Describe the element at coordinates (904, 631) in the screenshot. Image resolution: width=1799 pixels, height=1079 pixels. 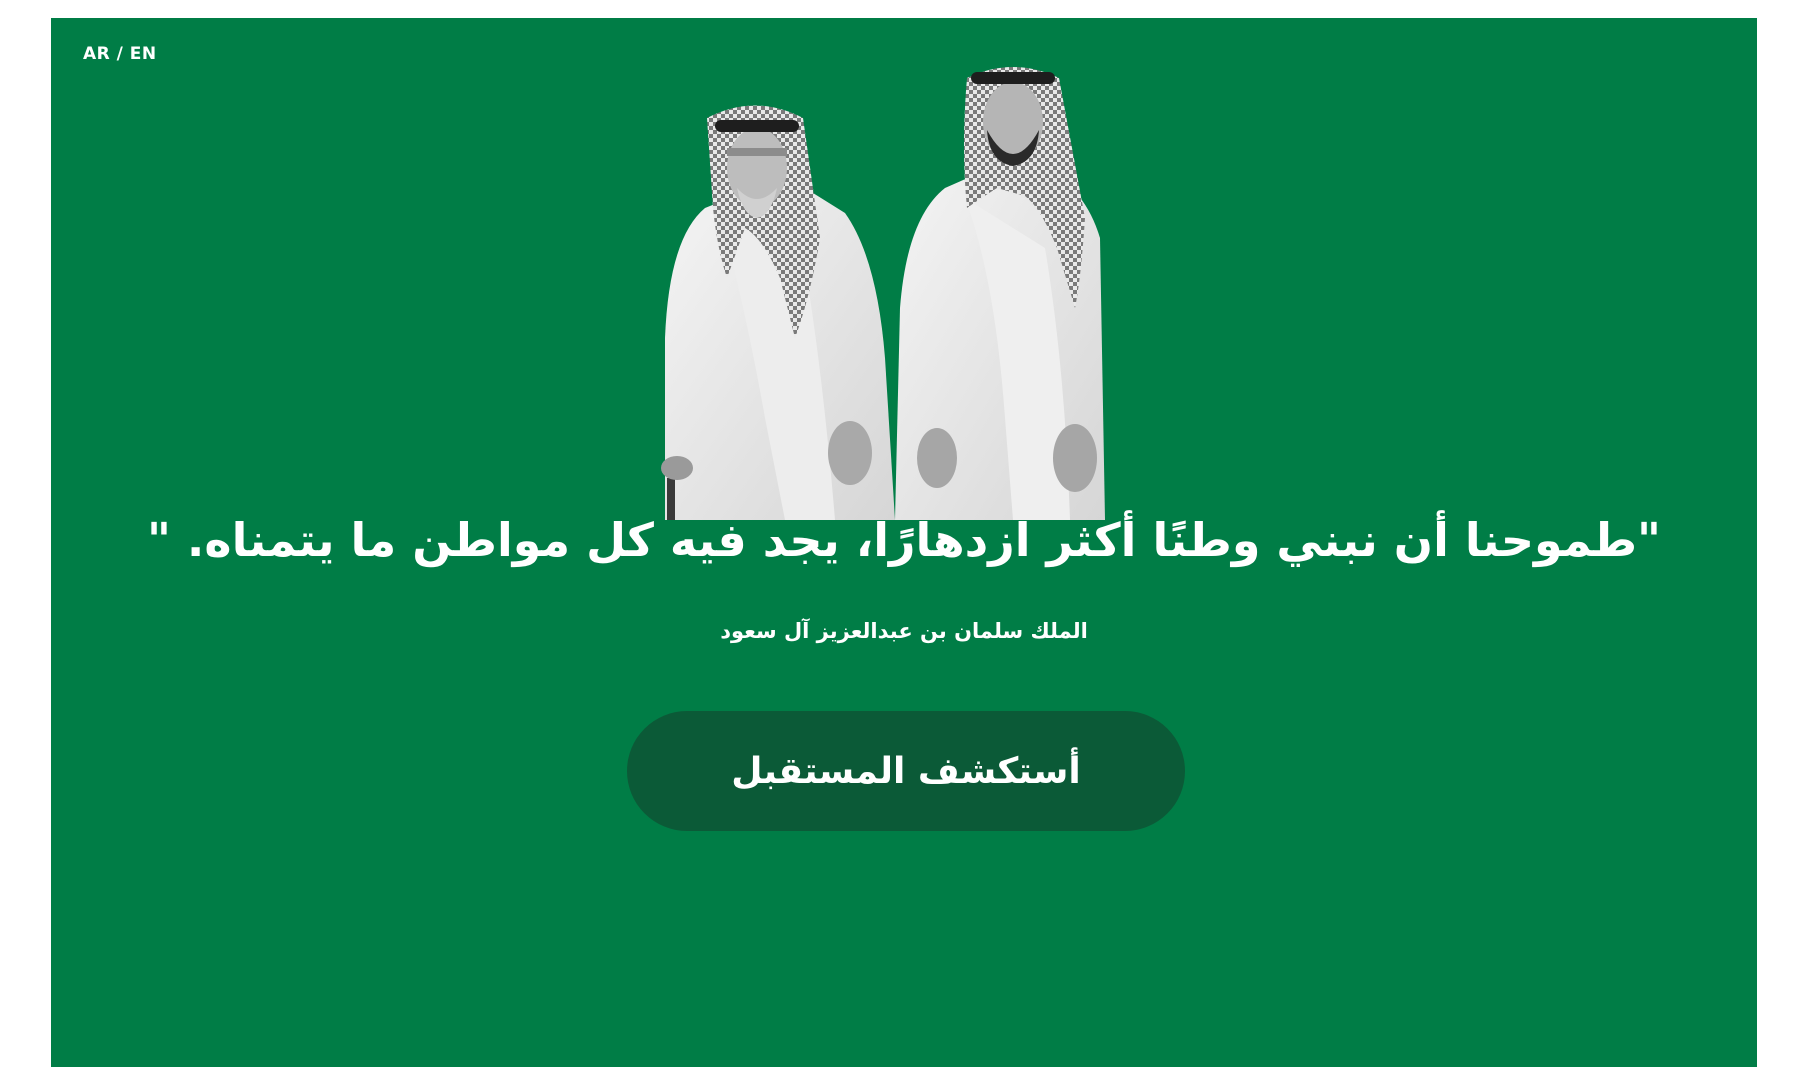
I see `quote-attribution: الملك سلمان بن عبدالعزيز آل سعود` at that location.